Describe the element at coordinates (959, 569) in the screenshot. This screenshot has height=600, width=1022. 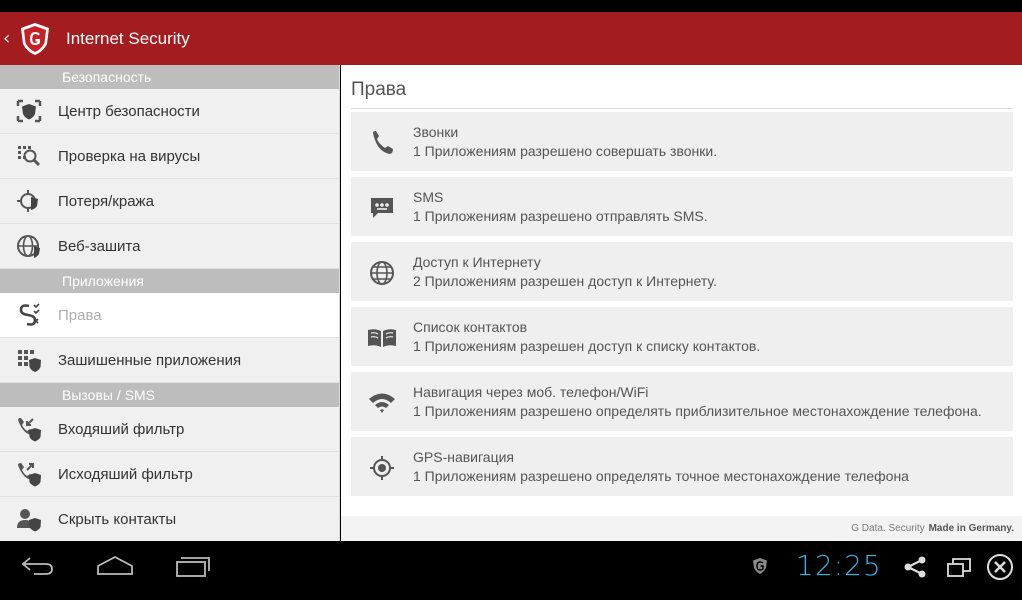
I see `window-icon` at that location.